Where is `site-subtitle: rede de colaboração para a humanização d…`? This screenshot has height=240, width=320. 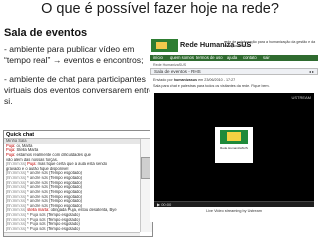 site-subtitle: rede de colaboração para a humanização d… is located at coordinates (270, 44).